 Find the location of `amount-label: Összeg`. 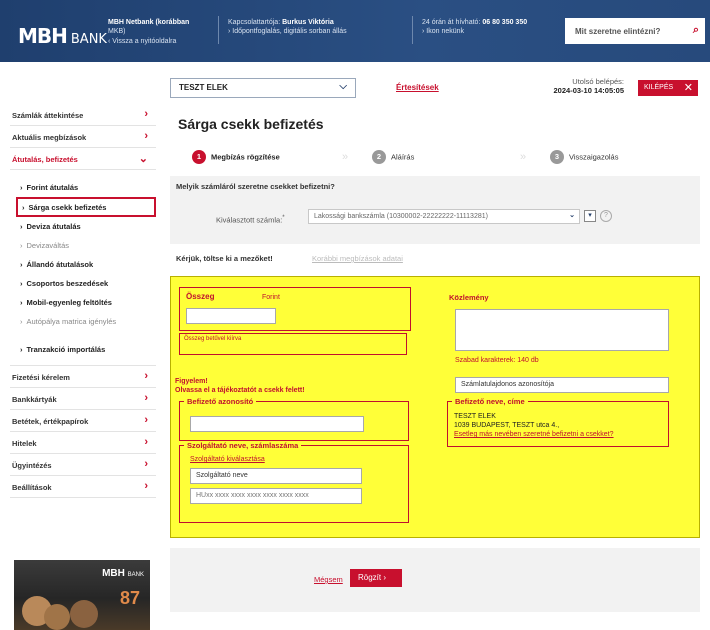

amount-label: Összeg is located at coordinates (200, 296).